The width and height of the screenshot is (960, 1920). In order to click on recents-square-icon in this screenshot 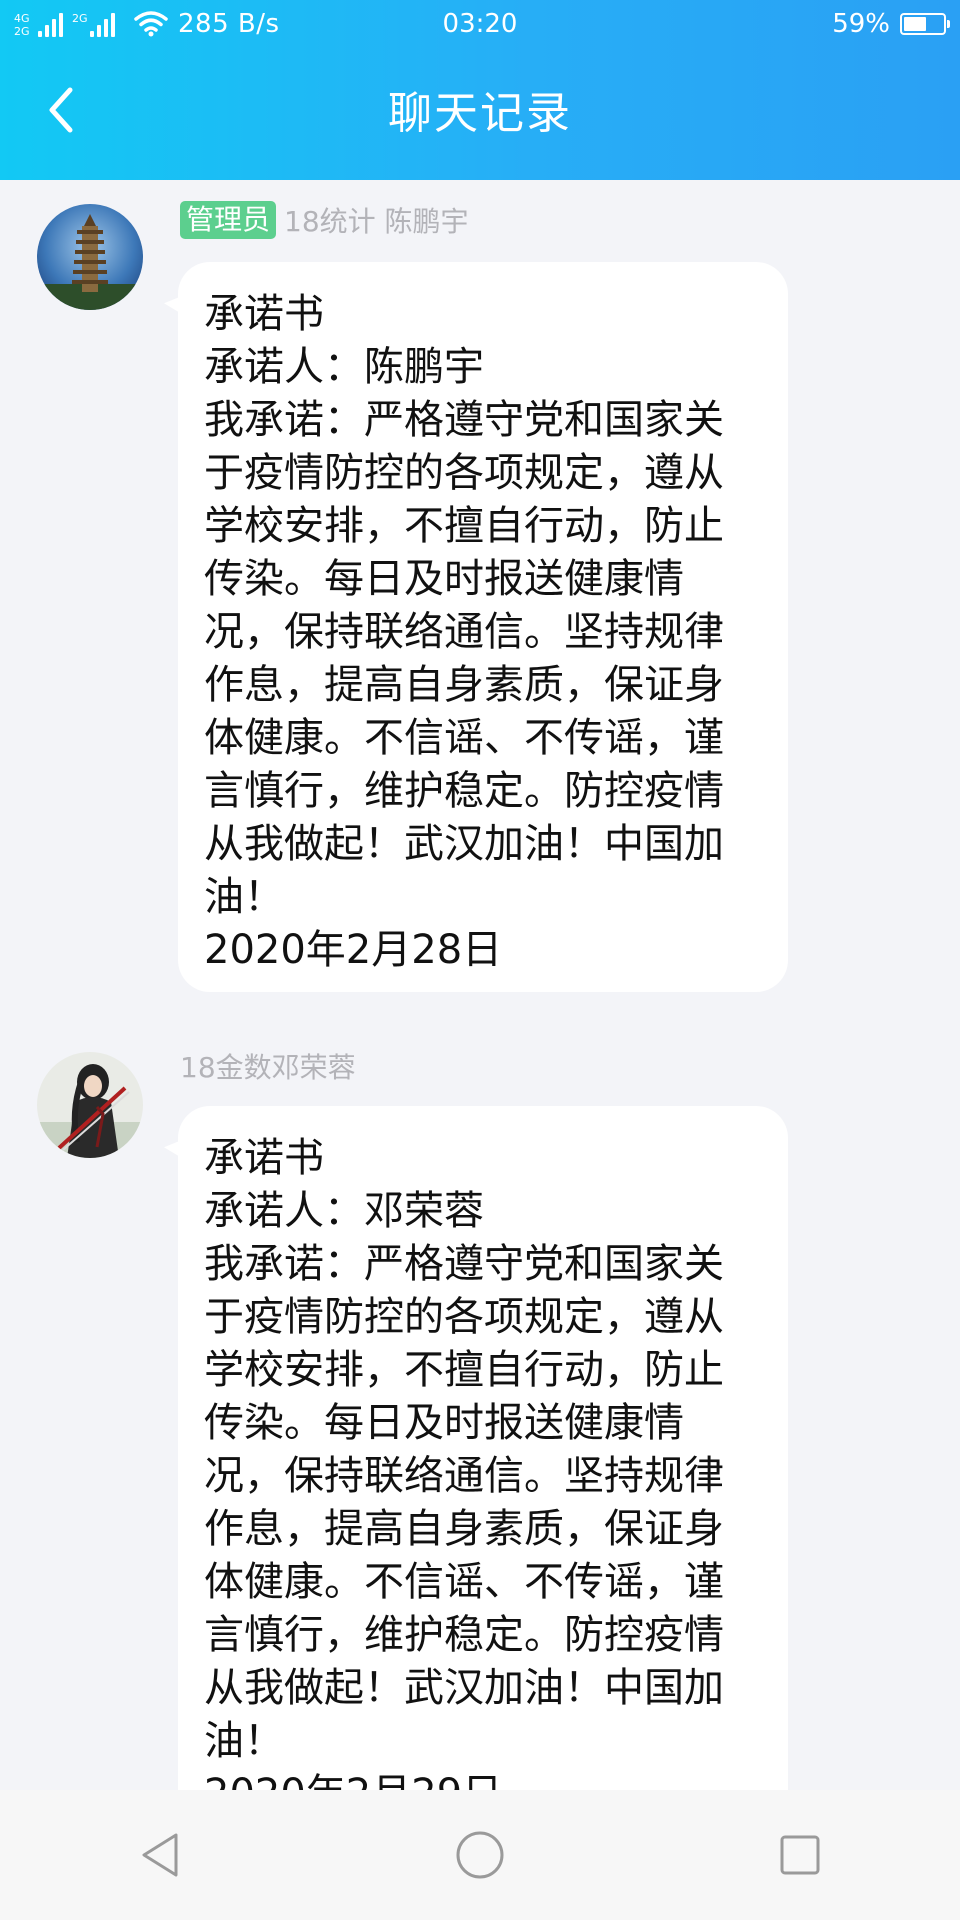, I will do `click(800, 1855)`.